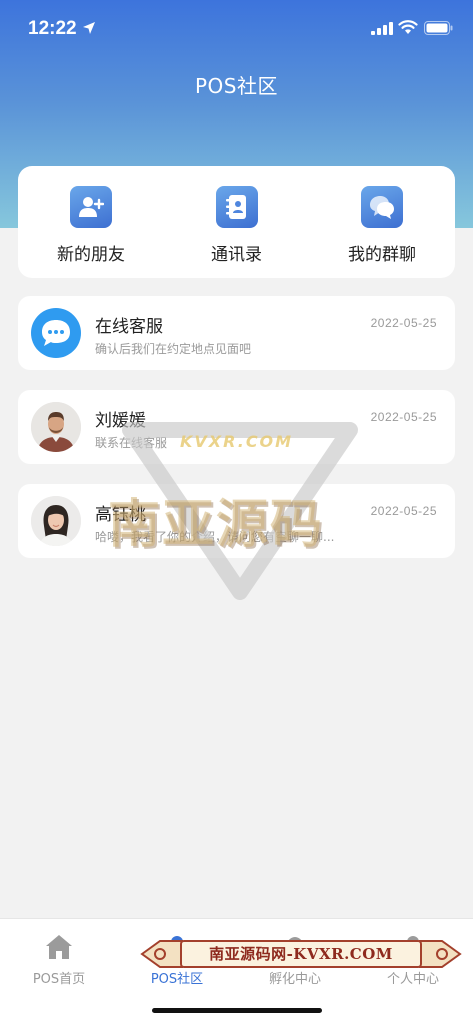 The height and width of the screenshot is (1024, 473). I want to click on chat-preview: 确认后我们在约定地点见面吧, so click(173, 349).